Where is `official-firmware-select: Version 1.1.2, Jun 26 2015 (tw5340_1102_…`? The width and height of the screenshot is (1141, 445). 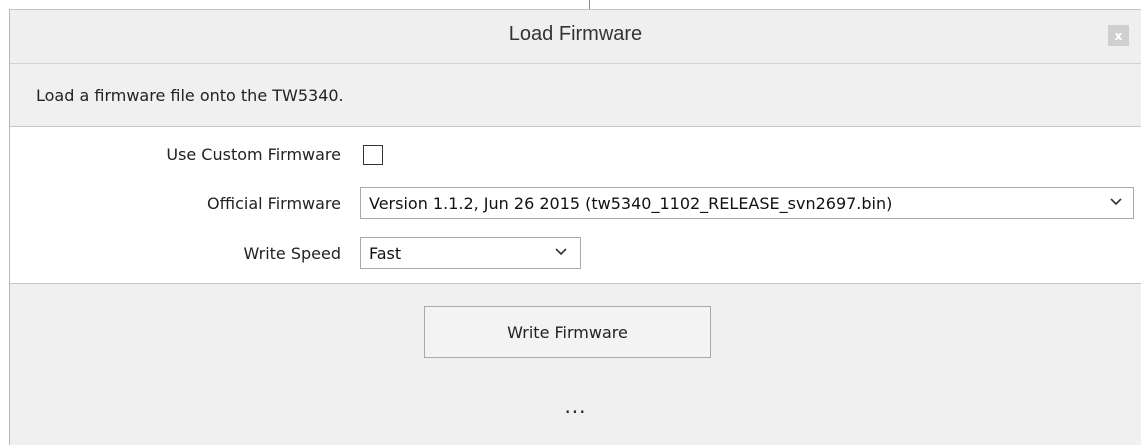
official-firmware-select: Version 1.1.2, Jun 26 2015 (tw5340_1102_… is located at coordinates (747, 203).